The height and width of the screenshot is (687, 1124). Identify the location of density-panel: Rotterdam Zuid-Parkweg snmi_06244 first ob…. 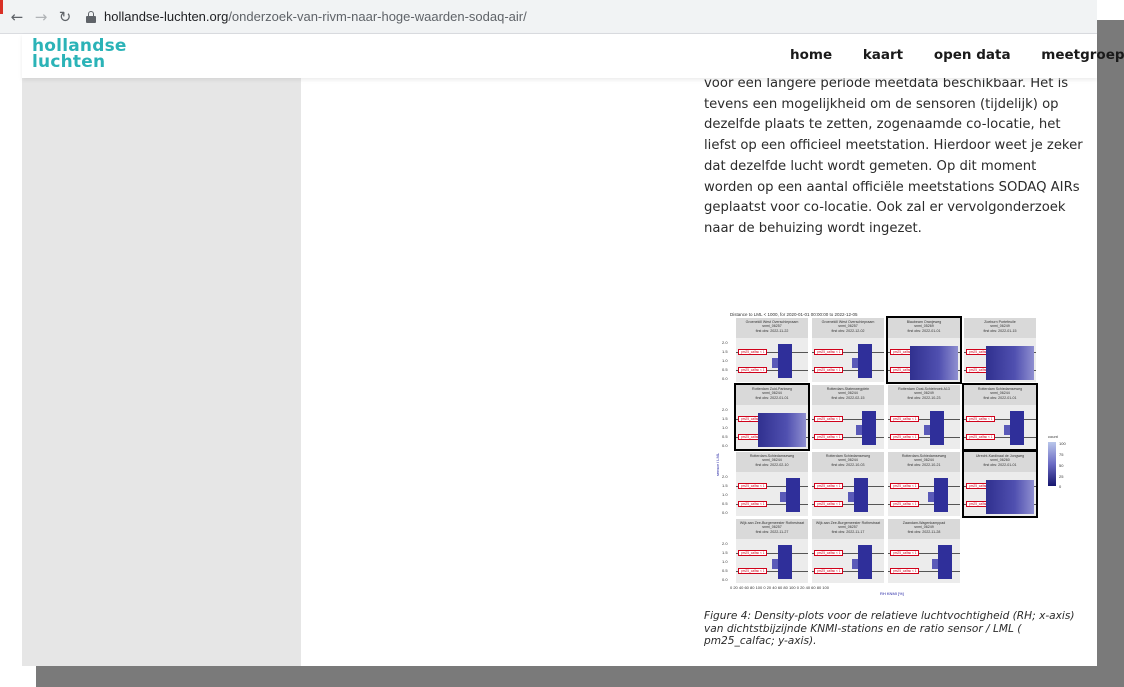
(772, 417).